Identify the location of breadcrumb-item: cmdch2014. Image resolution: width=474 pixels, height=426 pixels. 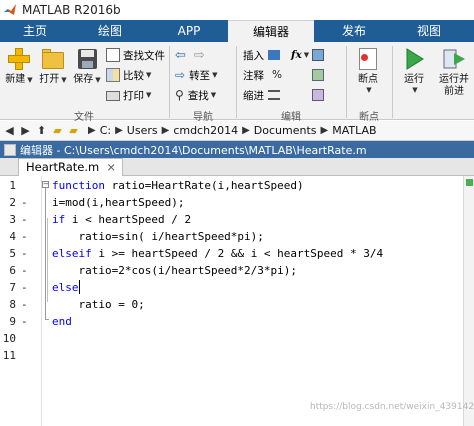
(205, 130).